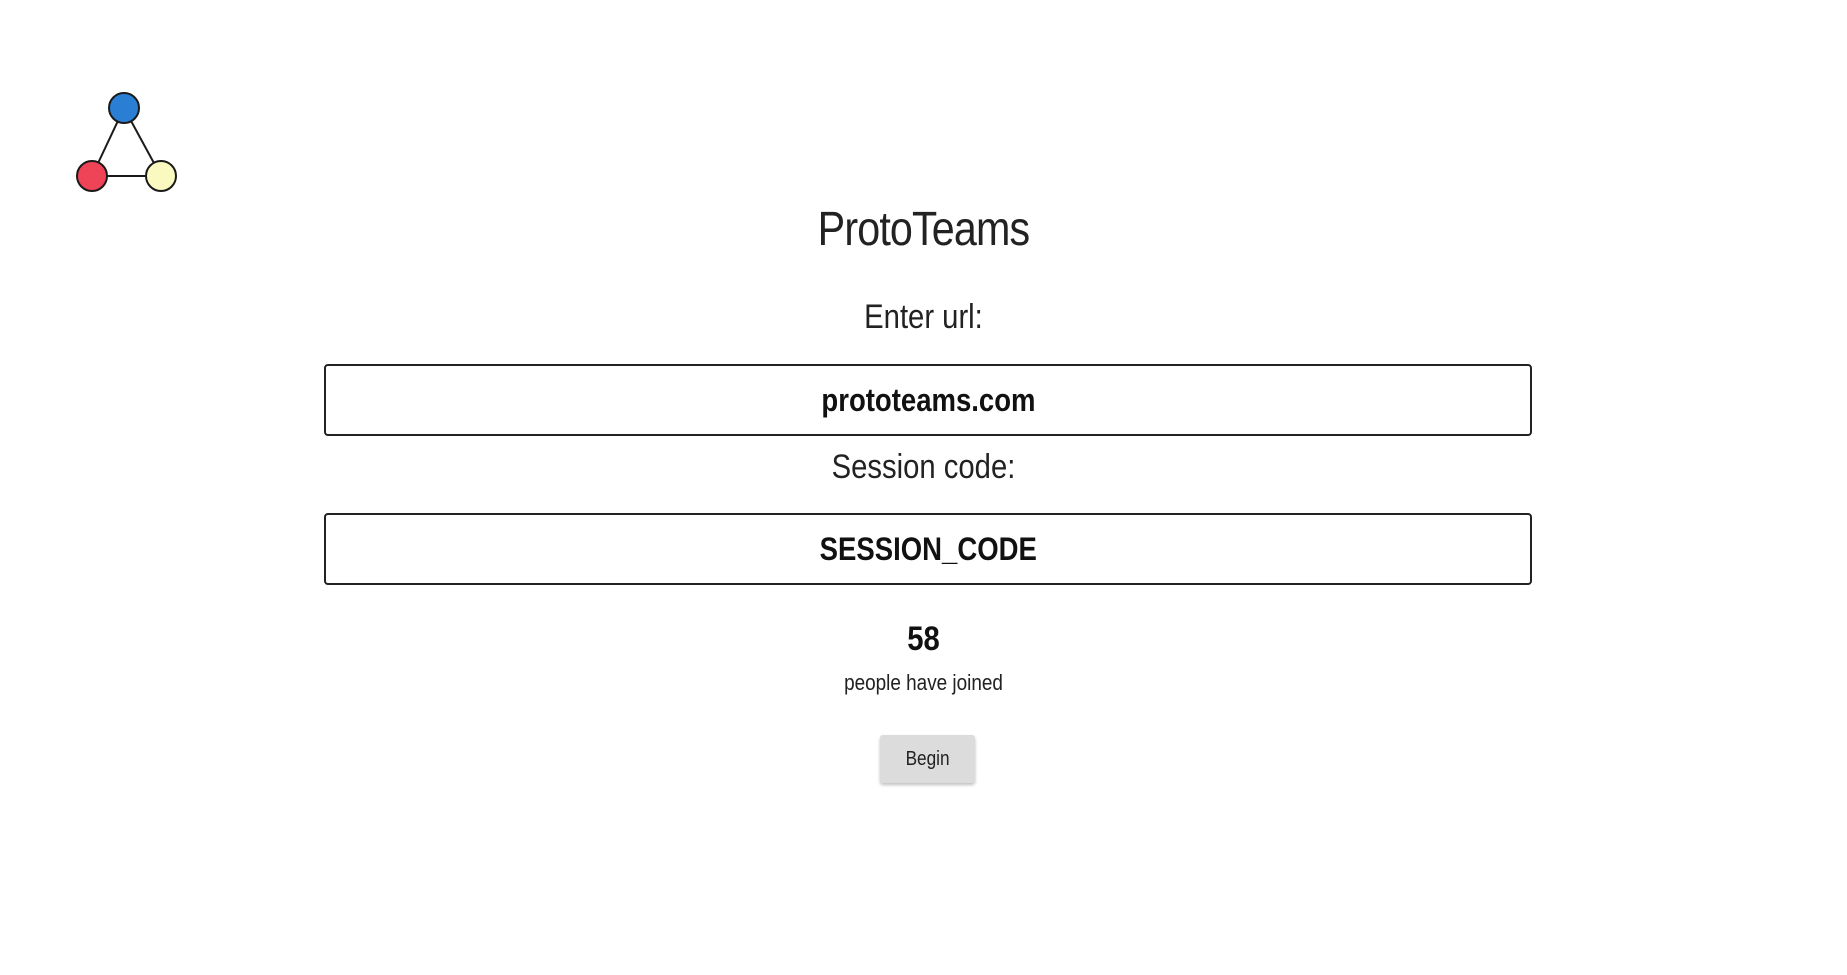 This screenshot has height=975, width=1847. What do you see at coordinates (923, 682) in the screenshot?
I see `joined-text: people have joined` at bounding box center [923, 682].